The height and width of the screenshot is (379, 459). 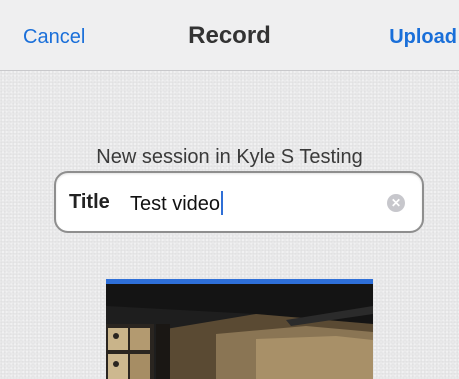 I want to click on video-frame-image, so click(x=239, y=331).